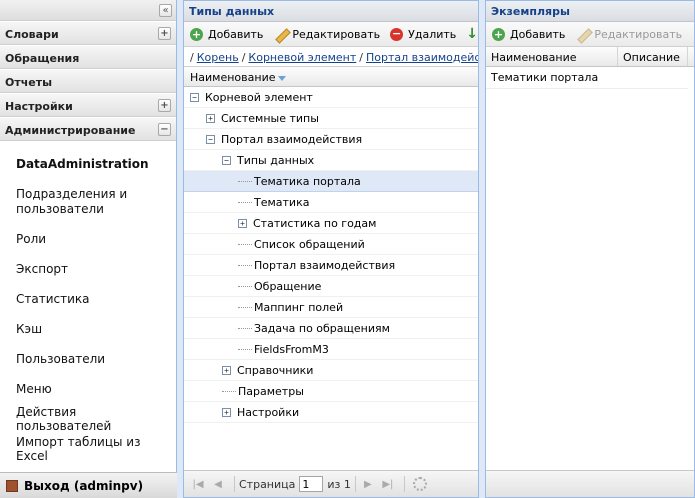  I want to click on admin-menu-item: DataAdministration, so click(88, 164).